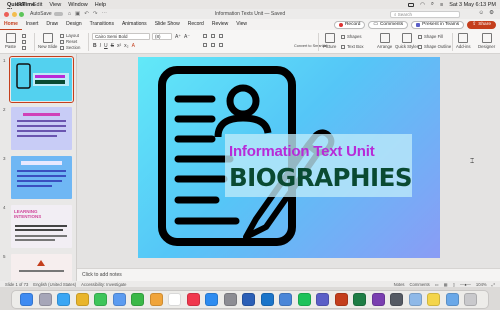  Describe the element at coordinates (407, 41) in the screenshot. I see `quick-styles-button: Quick Styles` at that location.